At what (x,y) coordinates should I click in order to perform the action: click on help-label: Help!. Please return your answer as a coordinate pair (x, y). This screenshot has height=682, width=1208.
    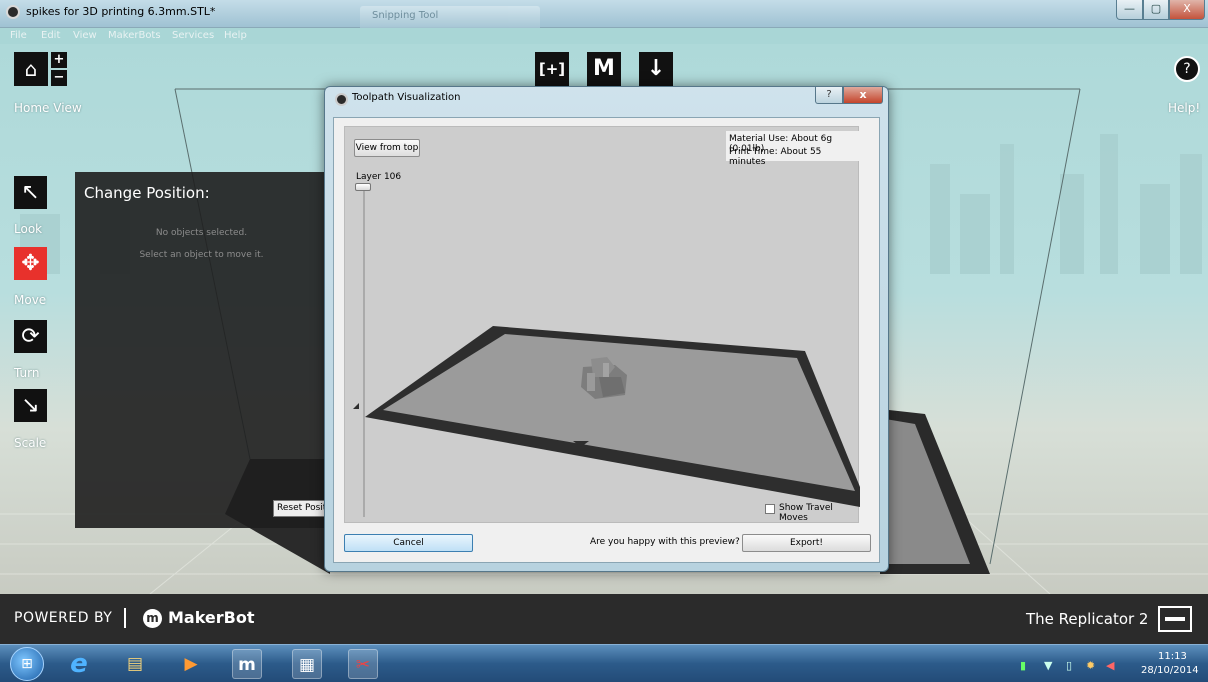
    Looking at the image, I should click on (1184, 108).